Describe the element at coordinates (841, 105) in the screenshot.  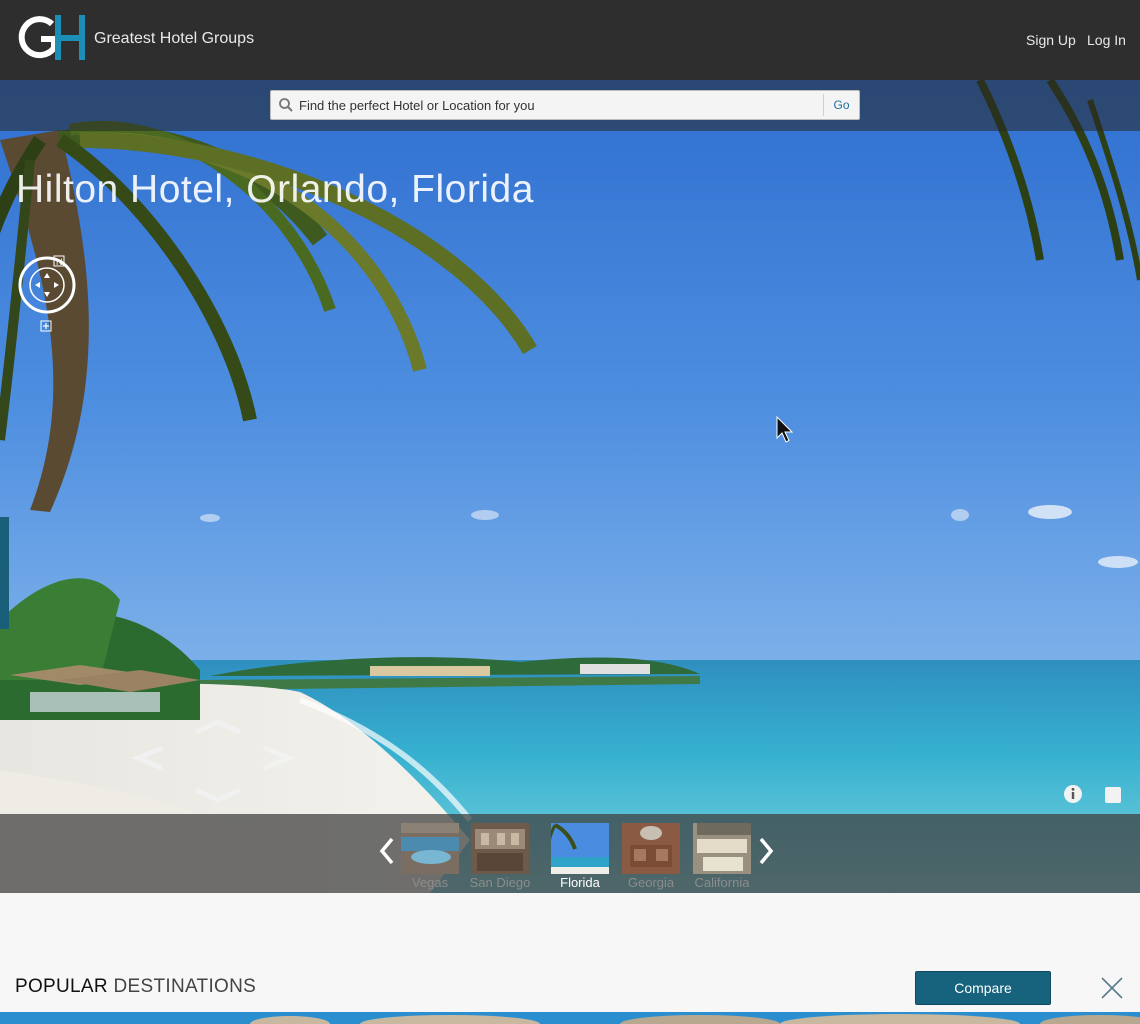
I see `go-button: Go` at that location.